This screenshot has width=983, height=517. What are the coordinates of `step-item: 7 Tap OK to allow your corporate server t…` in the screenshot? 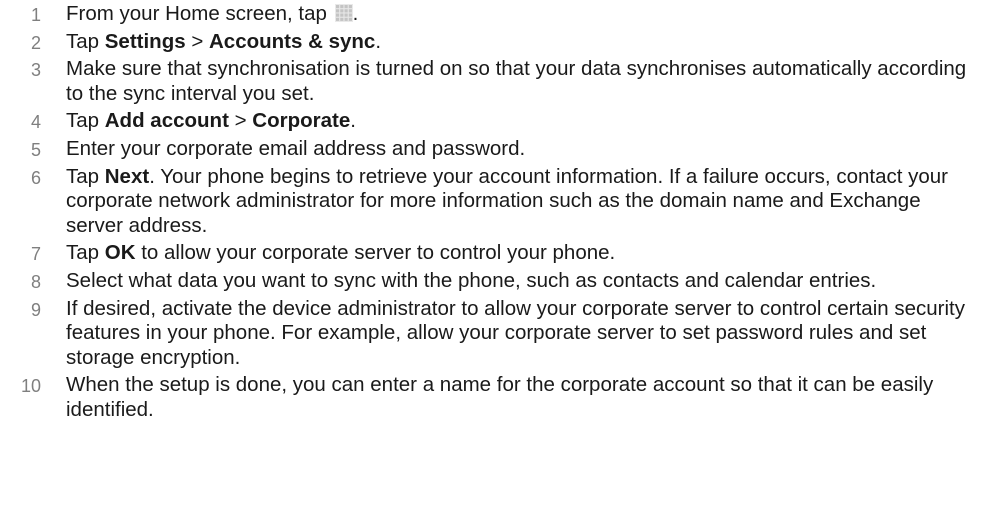 It's located at (491, 253).